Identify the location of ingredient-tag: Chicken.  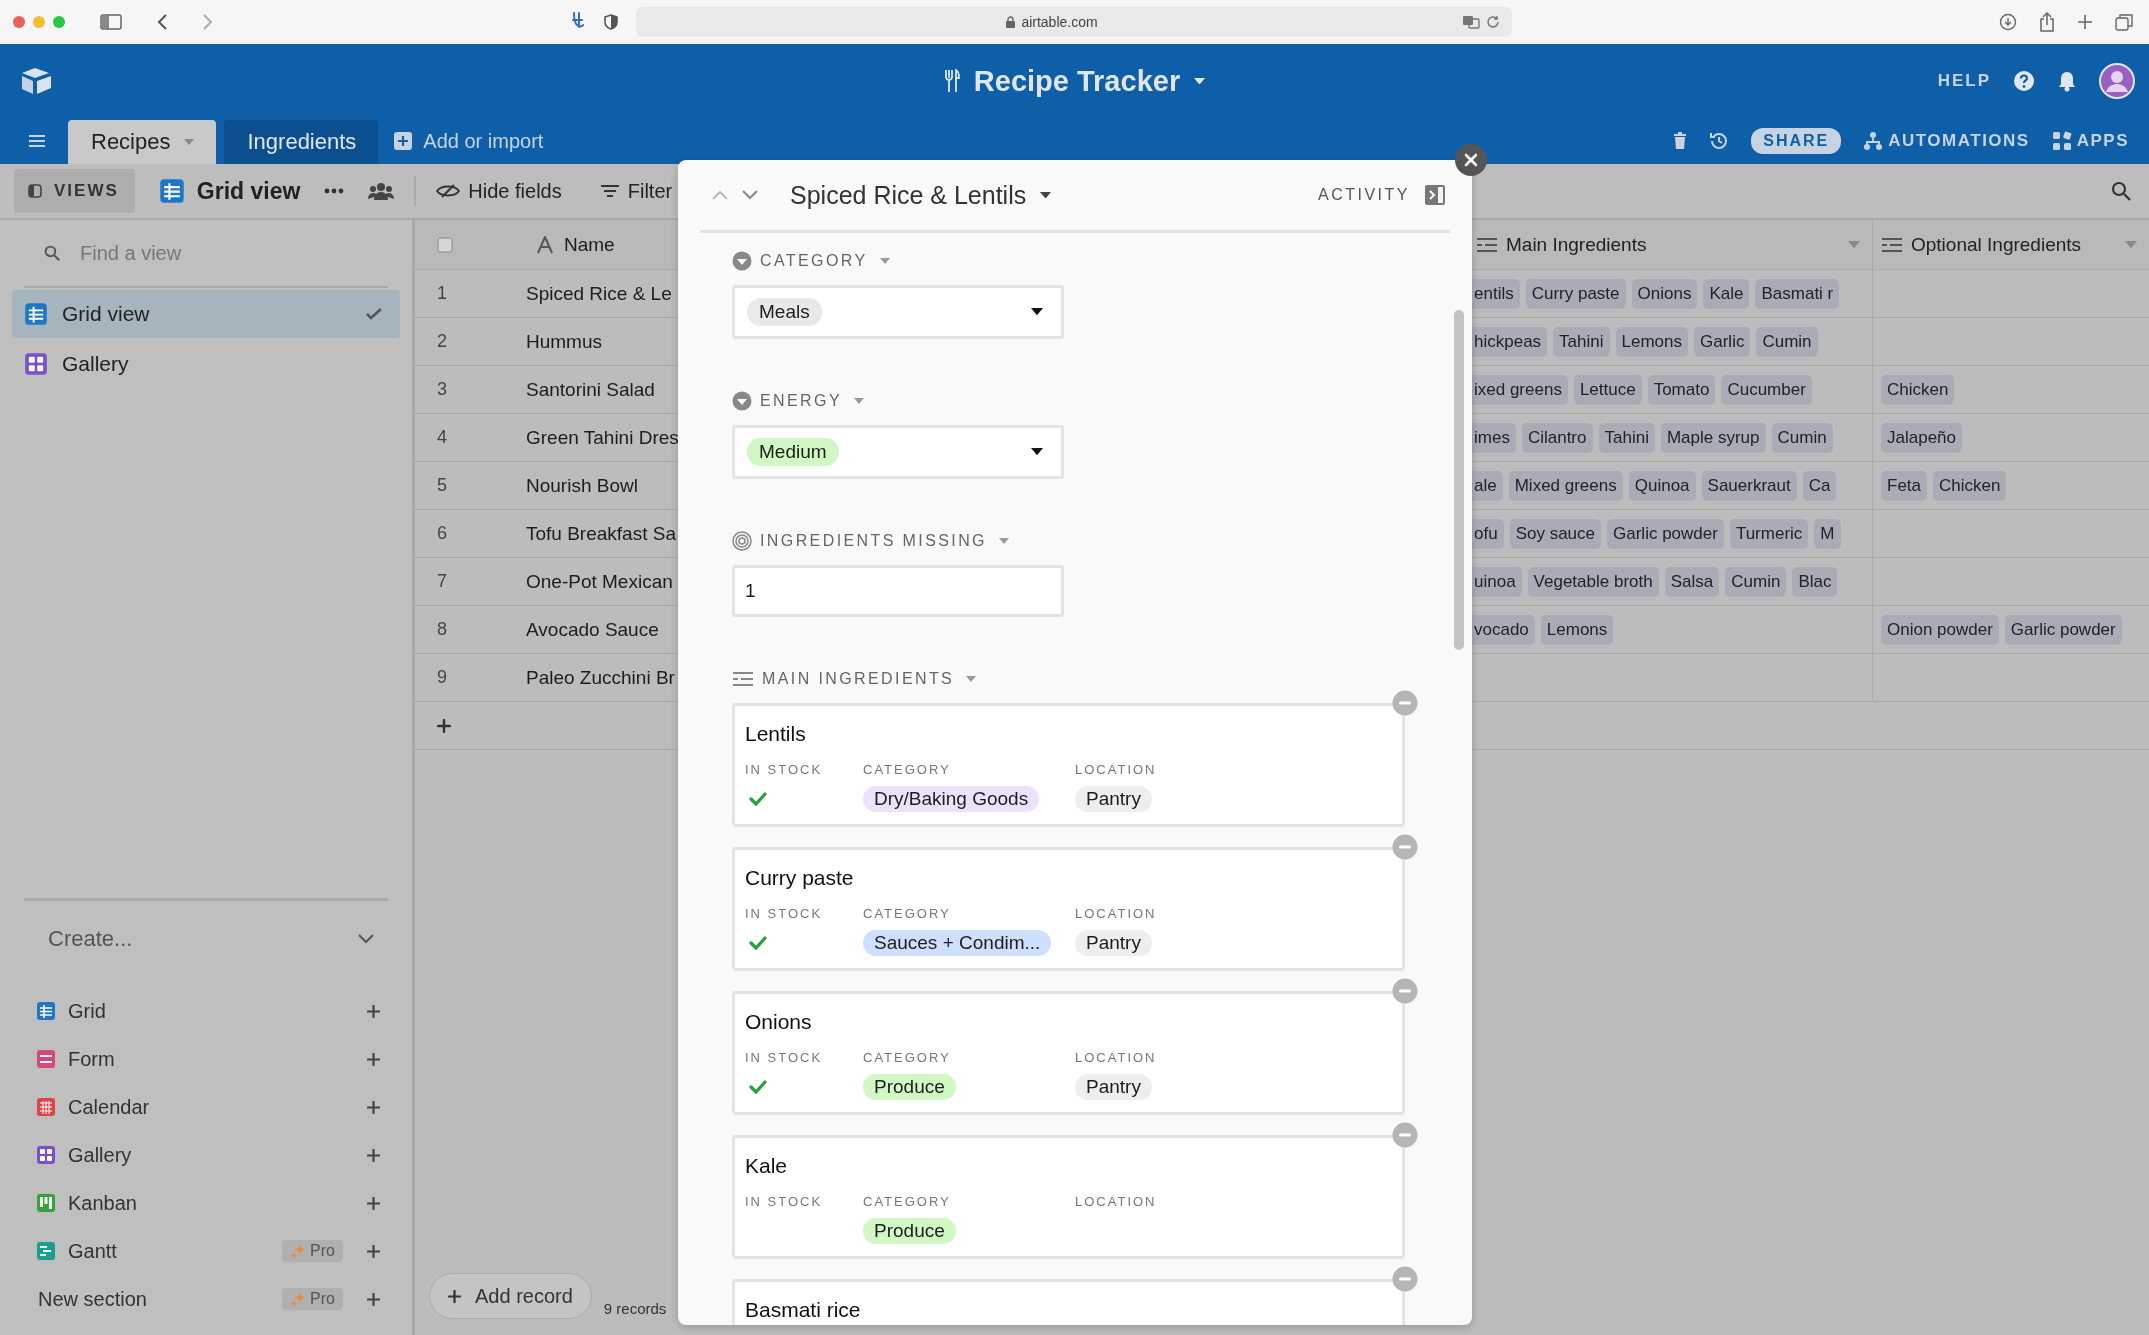
(1918, 389).